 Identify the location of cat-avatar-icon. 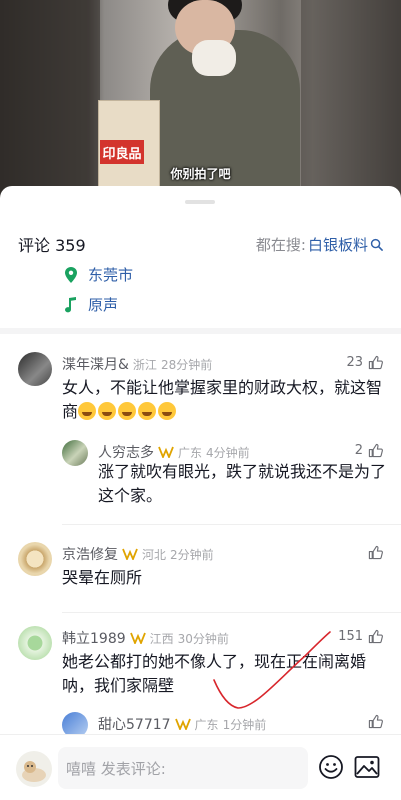
(34, 771).